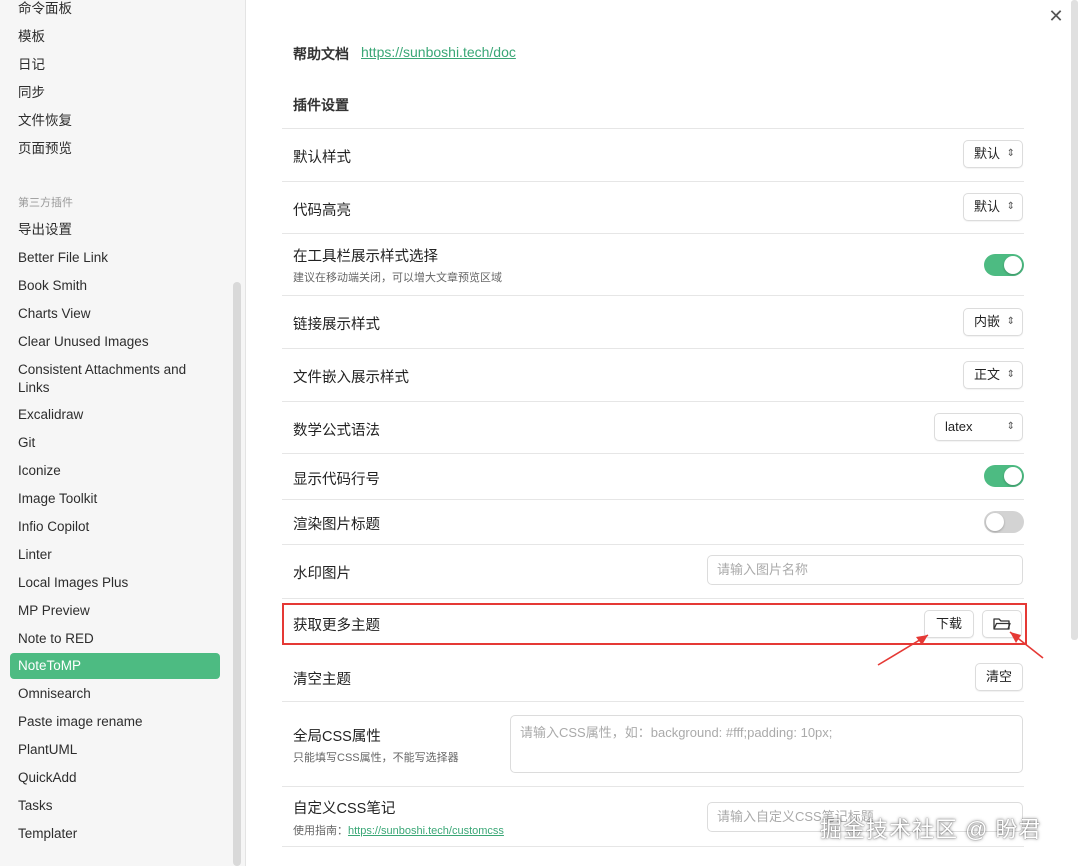  Describe the element at coordinates (999, 677) in the screenshot. I see `clear-button: 清空` at that location.